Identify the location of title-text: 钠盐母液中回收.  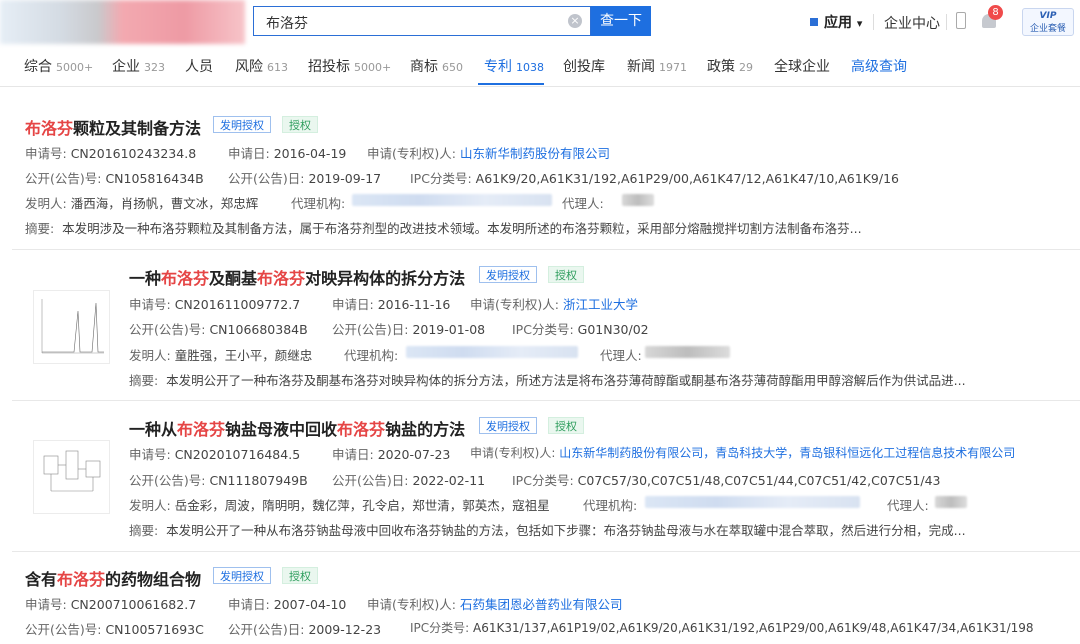
(281, 429).